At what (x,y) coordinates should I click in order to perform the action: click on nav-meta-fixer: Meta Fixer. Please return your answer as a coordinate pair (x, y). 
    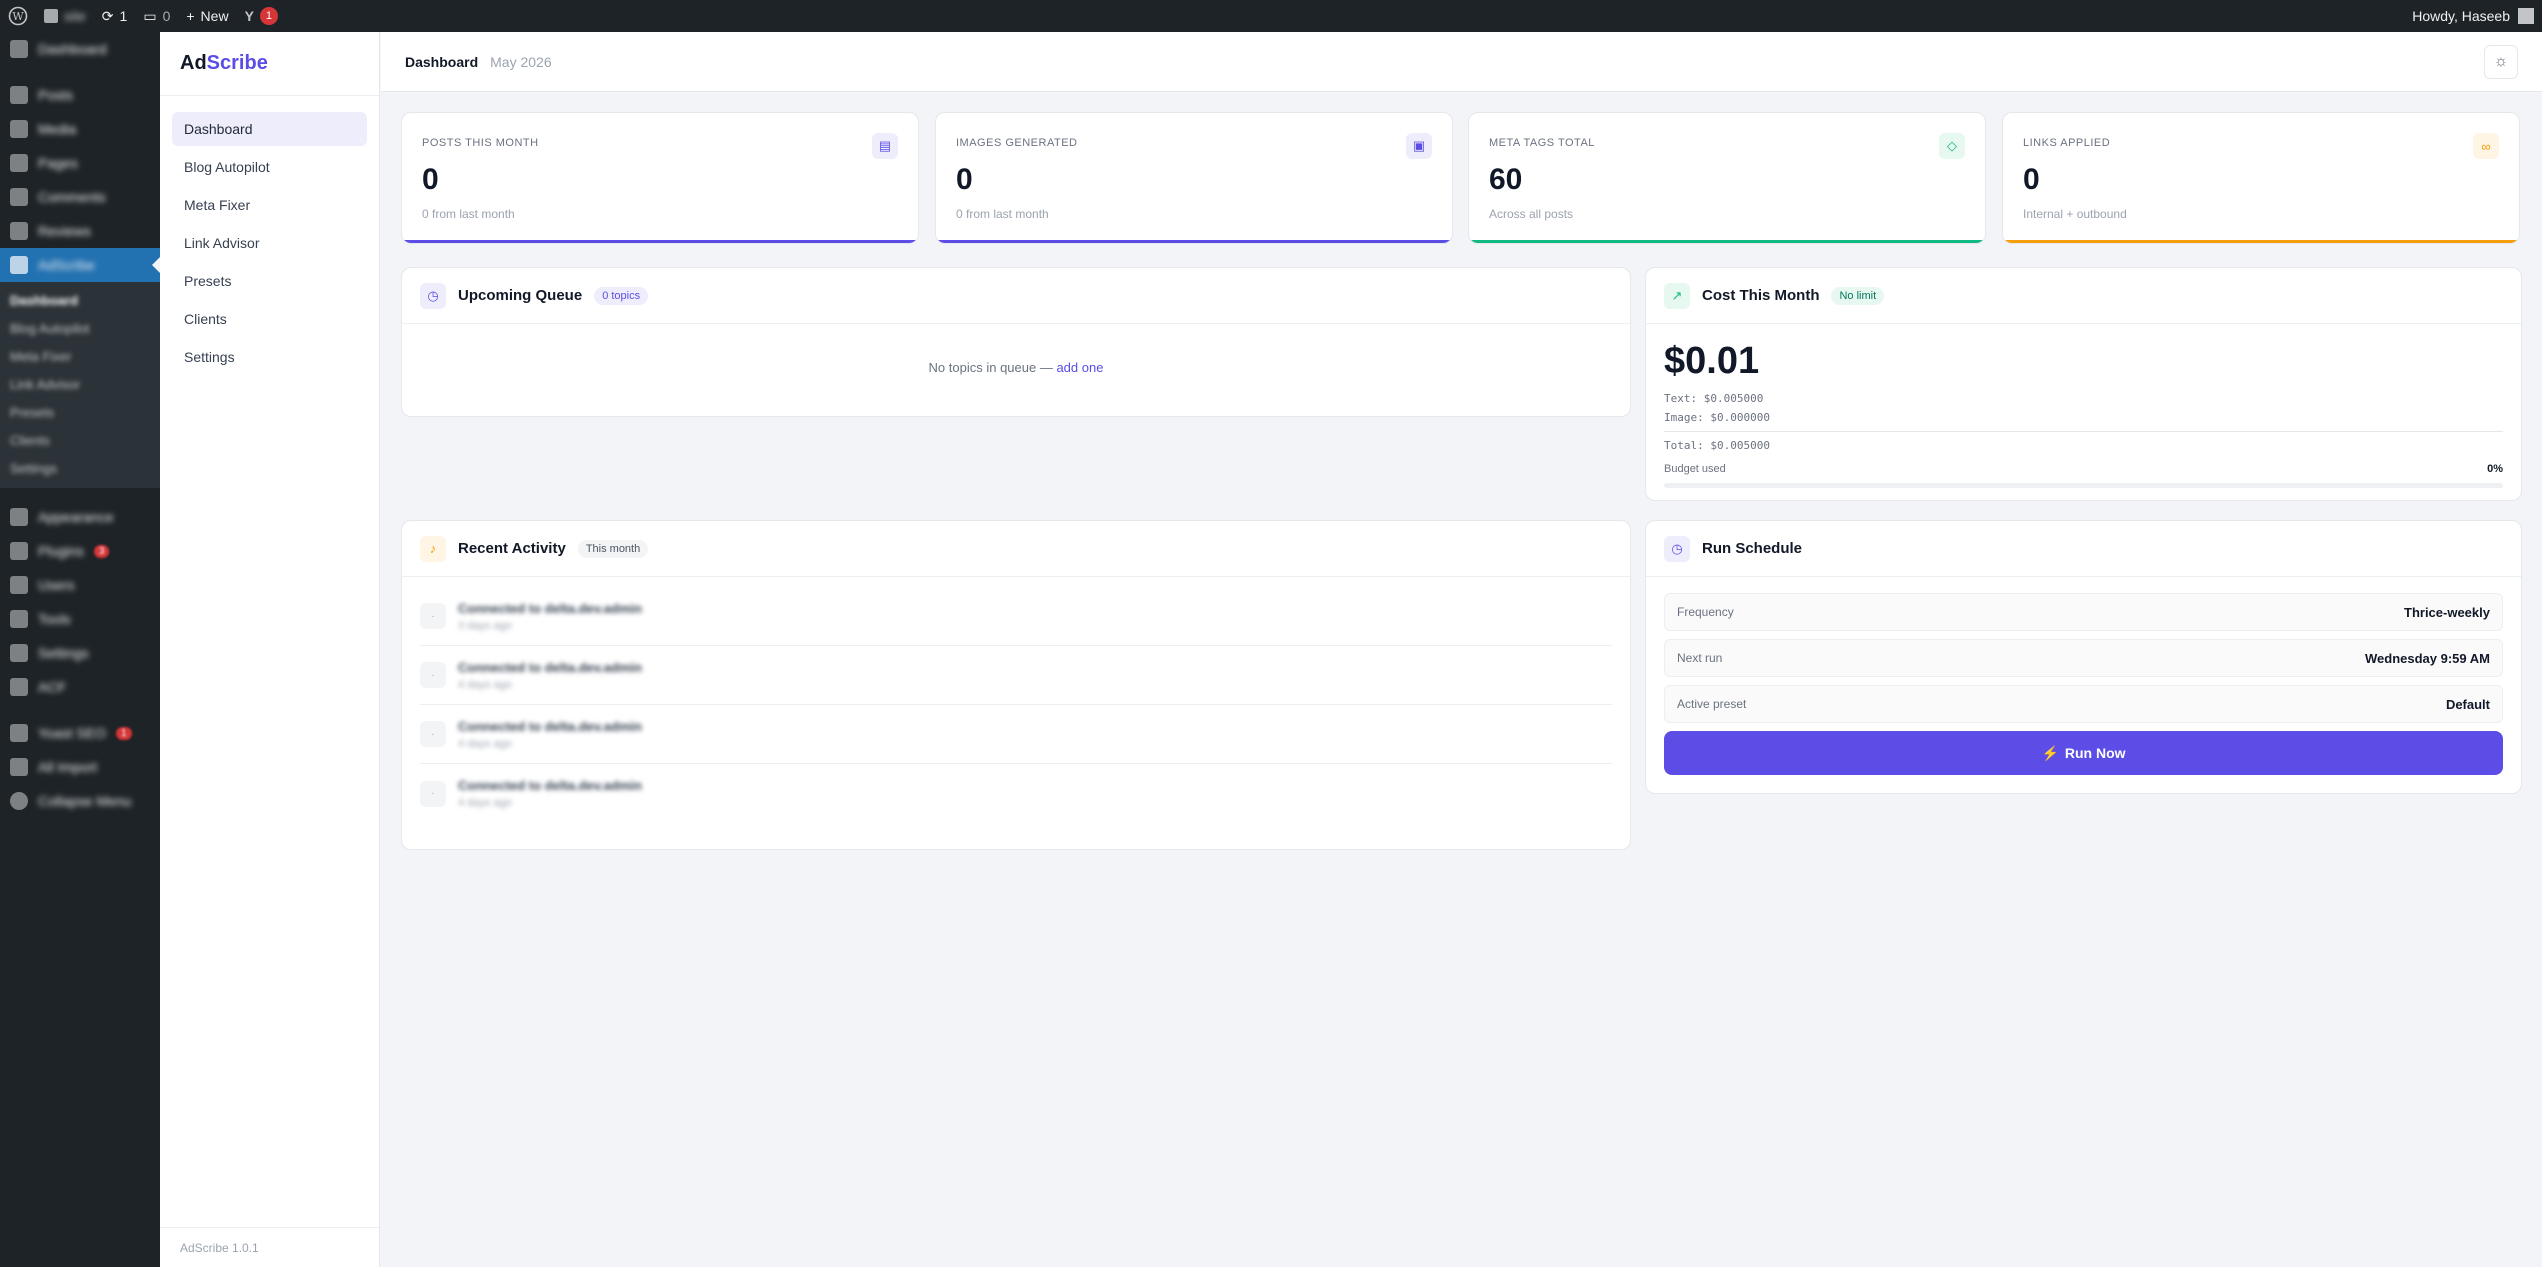
    Looking at the image, I should click on (269, 205).